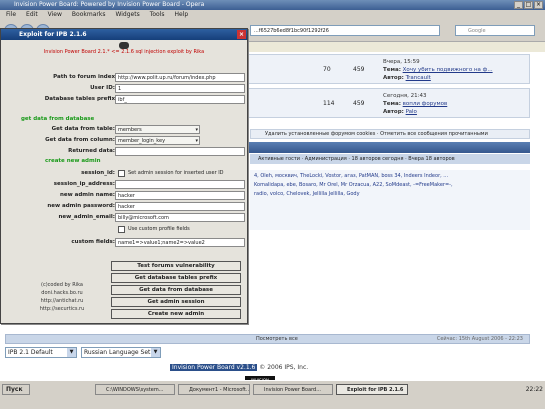 Image resolution: width=545 pixels, height=409 pixels. Describe the element at coordinates (176, 278) in the screenshot. I see `get-prefix-button: Get database tables prefix` at that location.